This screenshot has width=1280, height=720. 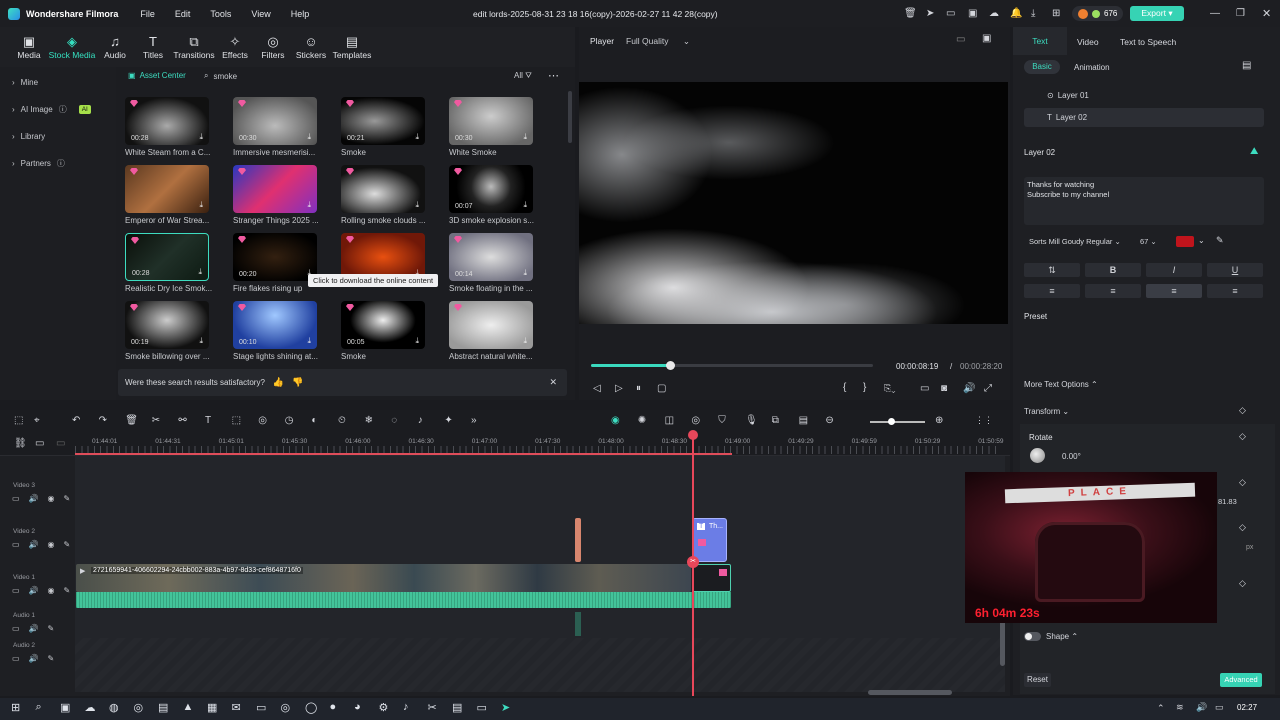 I want to click on align-center-button: ≡, so click(x=1113, y=291).